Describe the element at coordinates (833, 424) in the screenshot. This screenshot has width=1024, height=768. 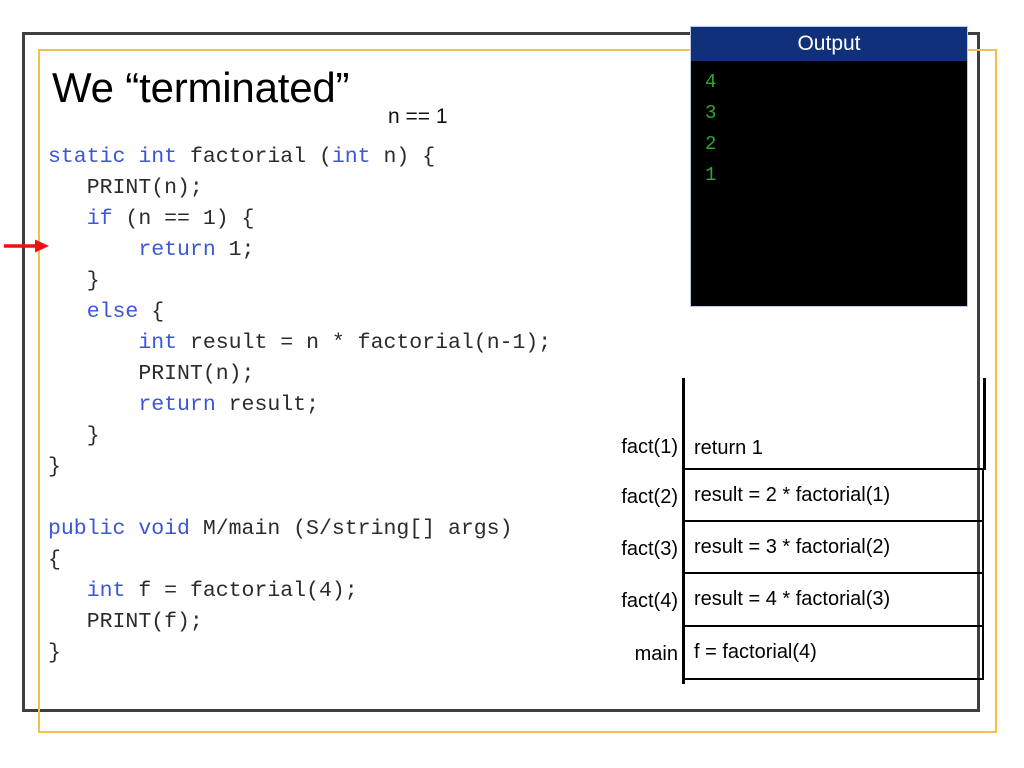
I see `call-stack-frame-fact1: return 1` at that location.